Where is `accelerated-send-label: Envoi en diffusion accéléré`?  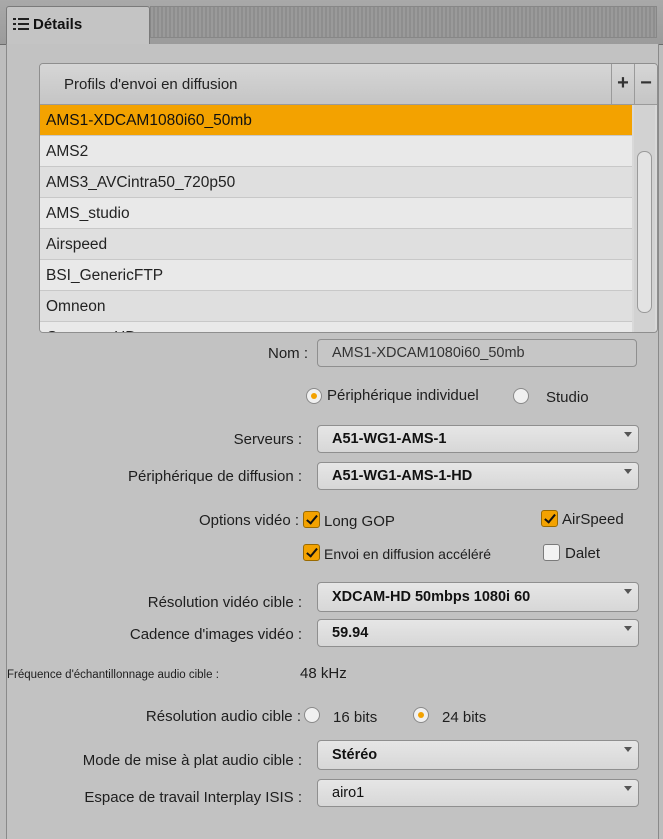 accelerated-send-label: Envoi en diffusion accéléré is located at coordinates (408, 554).